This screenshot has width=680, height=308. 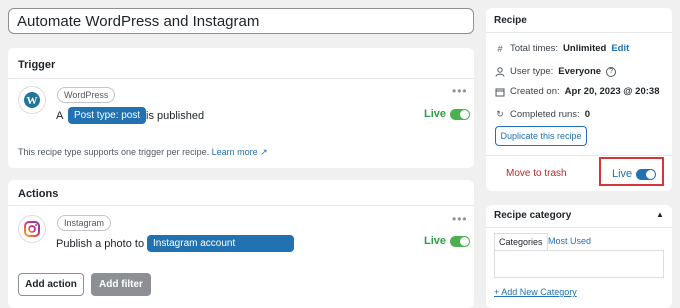 I want to click on action-sentence-prefix: Publish a photo to, so click(x=100, y=244).